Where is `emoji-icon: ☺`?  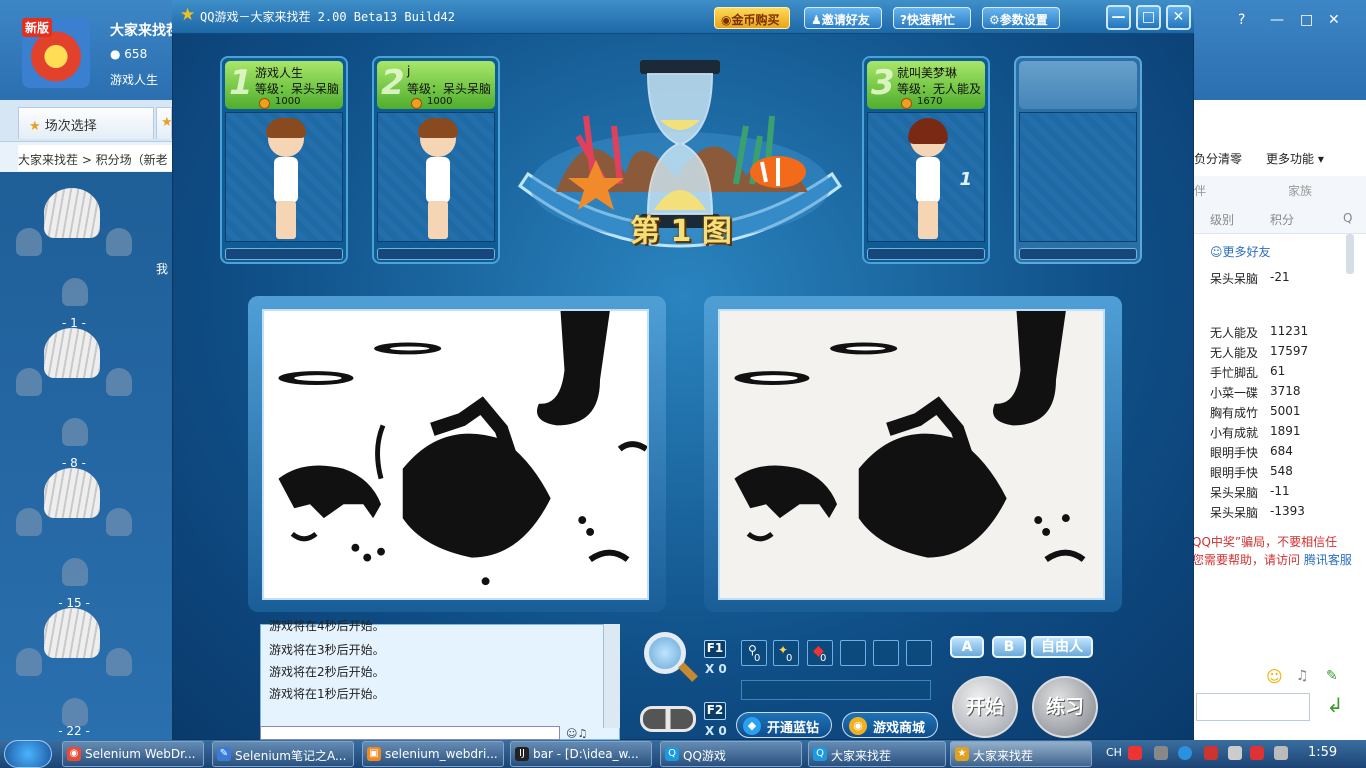
emoji-icon: ☺ is located at coordinates (1274, 676).